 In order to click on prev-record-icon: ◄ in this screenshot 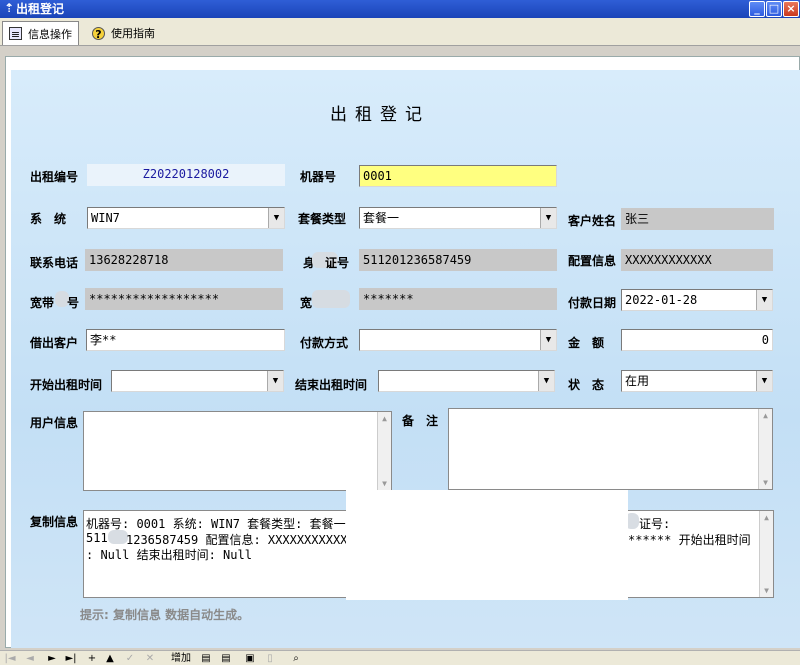, I will do `click(30, 658)`.